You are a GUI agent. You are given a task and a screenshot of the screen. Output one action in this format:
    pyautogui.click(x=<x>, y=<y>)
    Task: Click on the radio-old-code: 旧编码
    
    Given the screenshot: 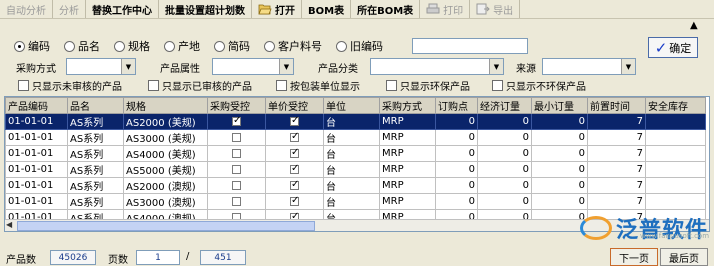 What is the action you would take?
    pyautogui.click(x=359, y=46)
    